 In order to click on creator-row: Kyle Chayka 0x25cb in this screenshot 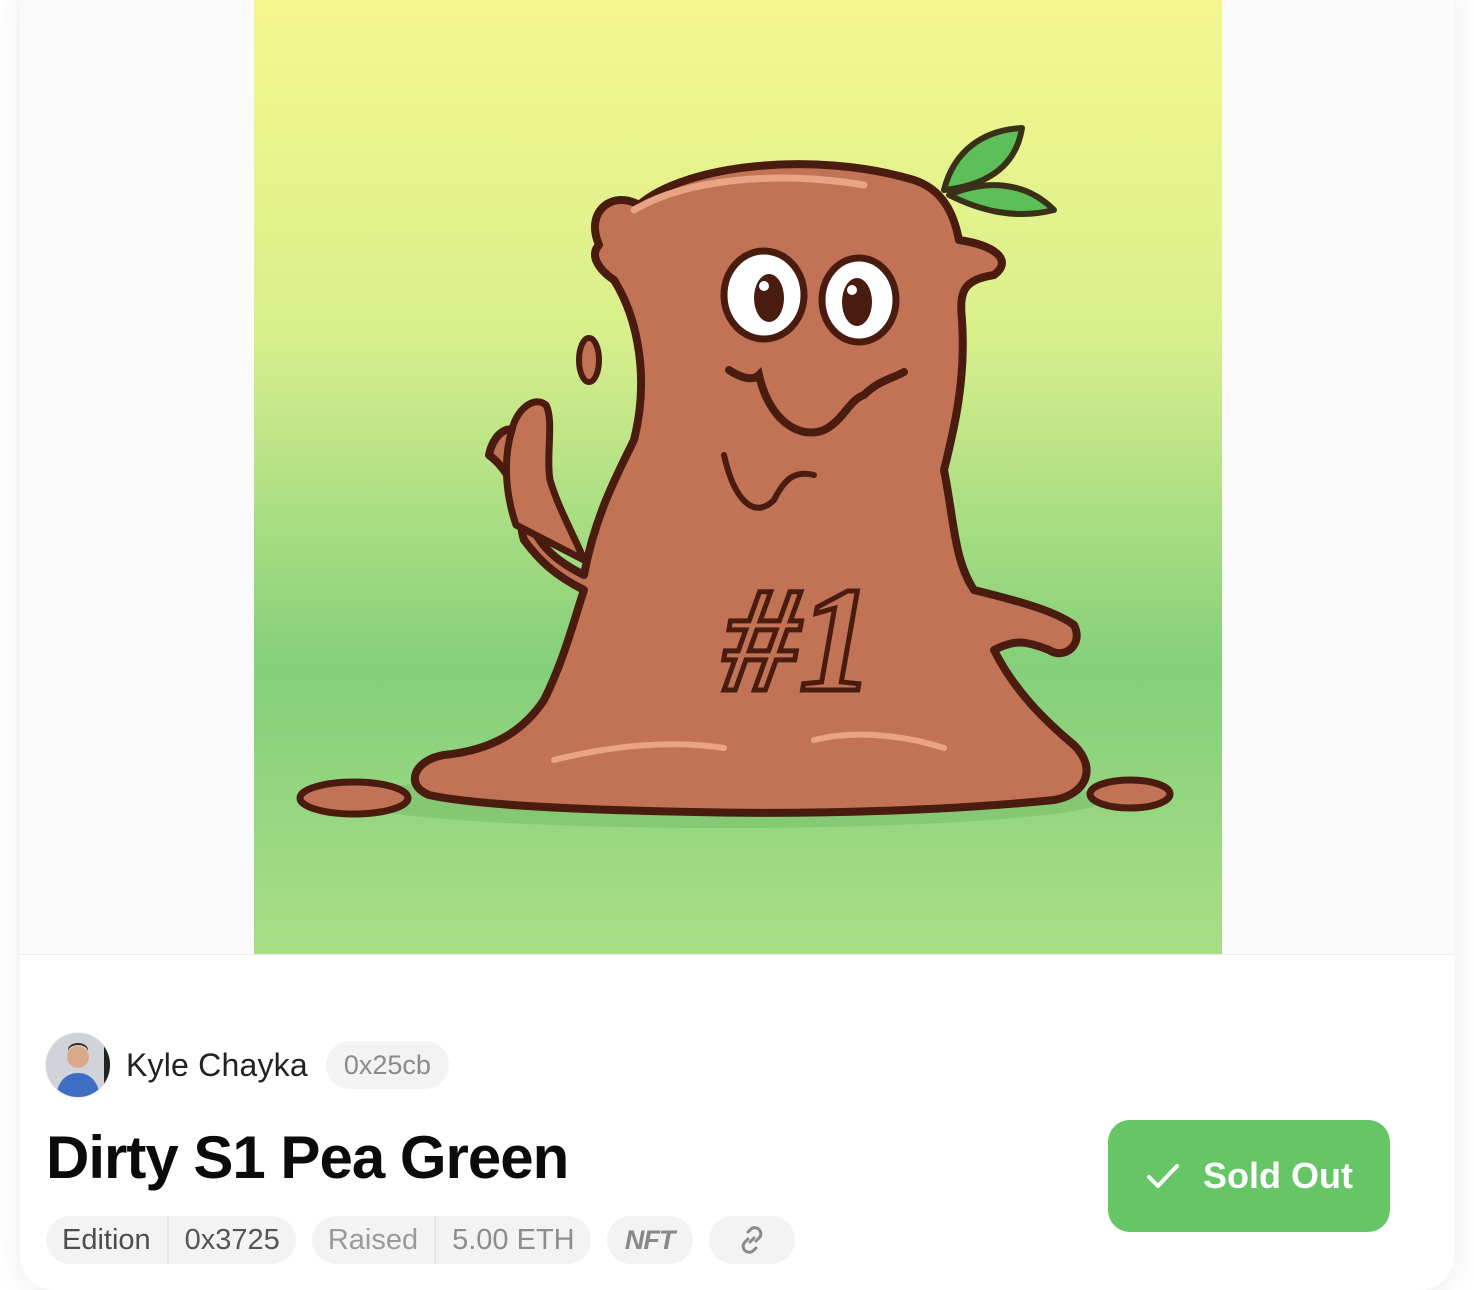, I will do `click(247, 1065)`.